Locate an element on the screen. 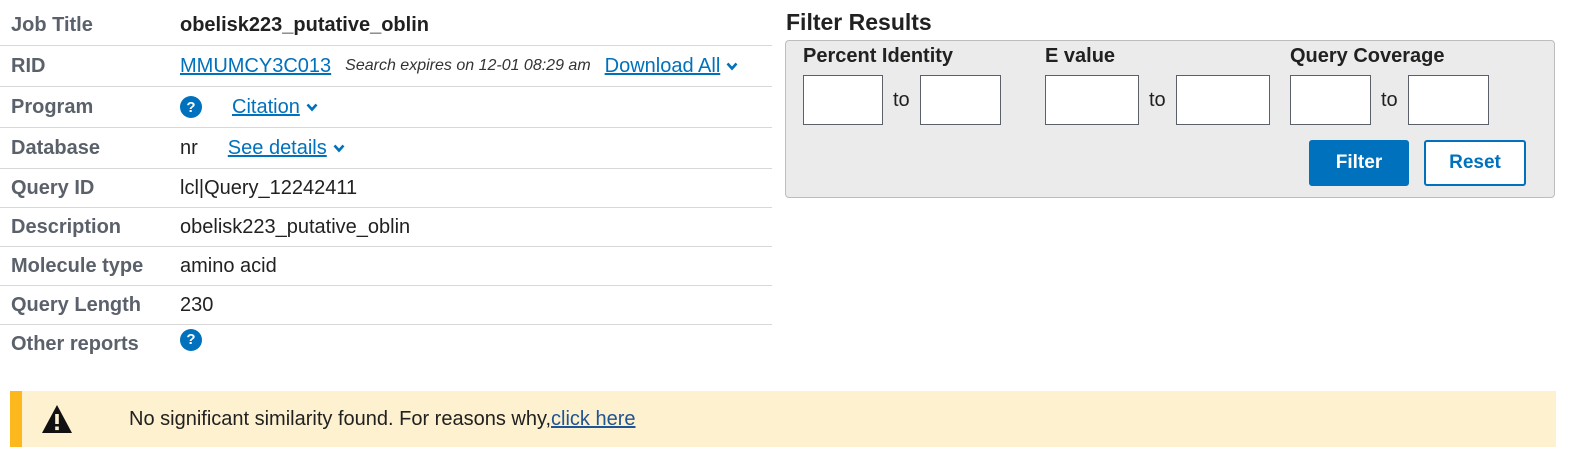 The width and height of the screenshot is (1579, 465). molecule-type-value: amino acid is located at coordinates (228, 265).